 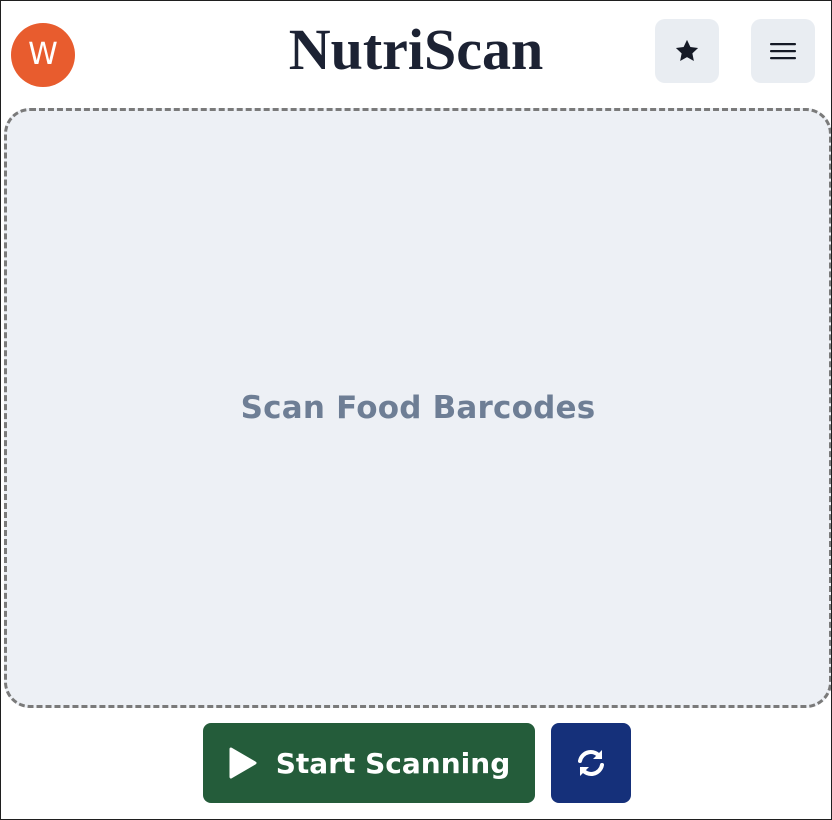 What do you see at coordinates (243, 763) in the screenshot?
I see `play-icon` at bounding box center [243, 763].